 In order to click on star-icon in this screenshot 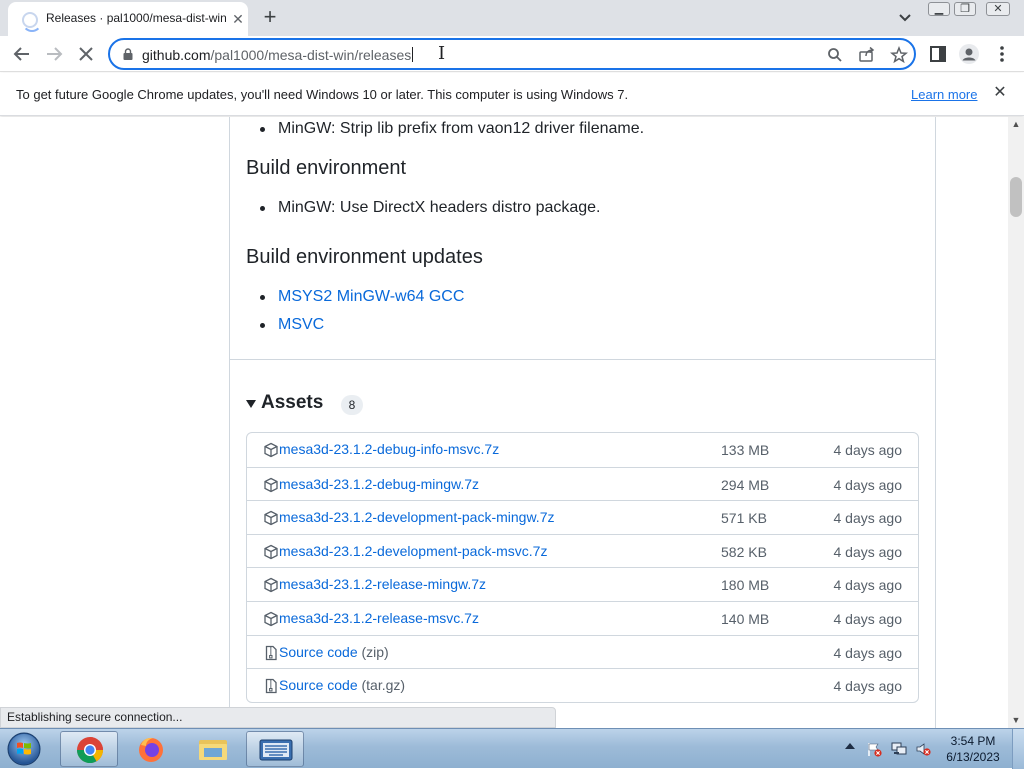, I will do `click(899, 55)`.